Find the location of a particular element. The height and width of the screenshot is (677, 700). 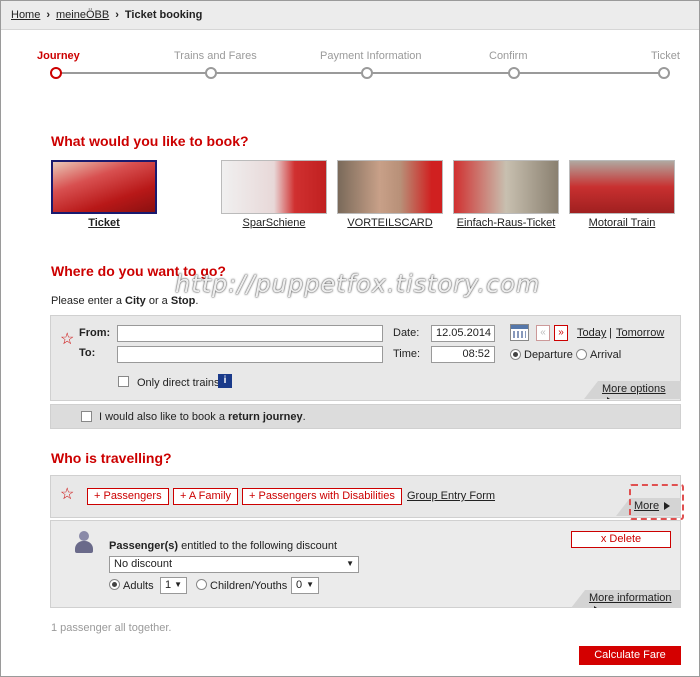

discount-select: No discount ▼ is located at coordinates (234, 564).